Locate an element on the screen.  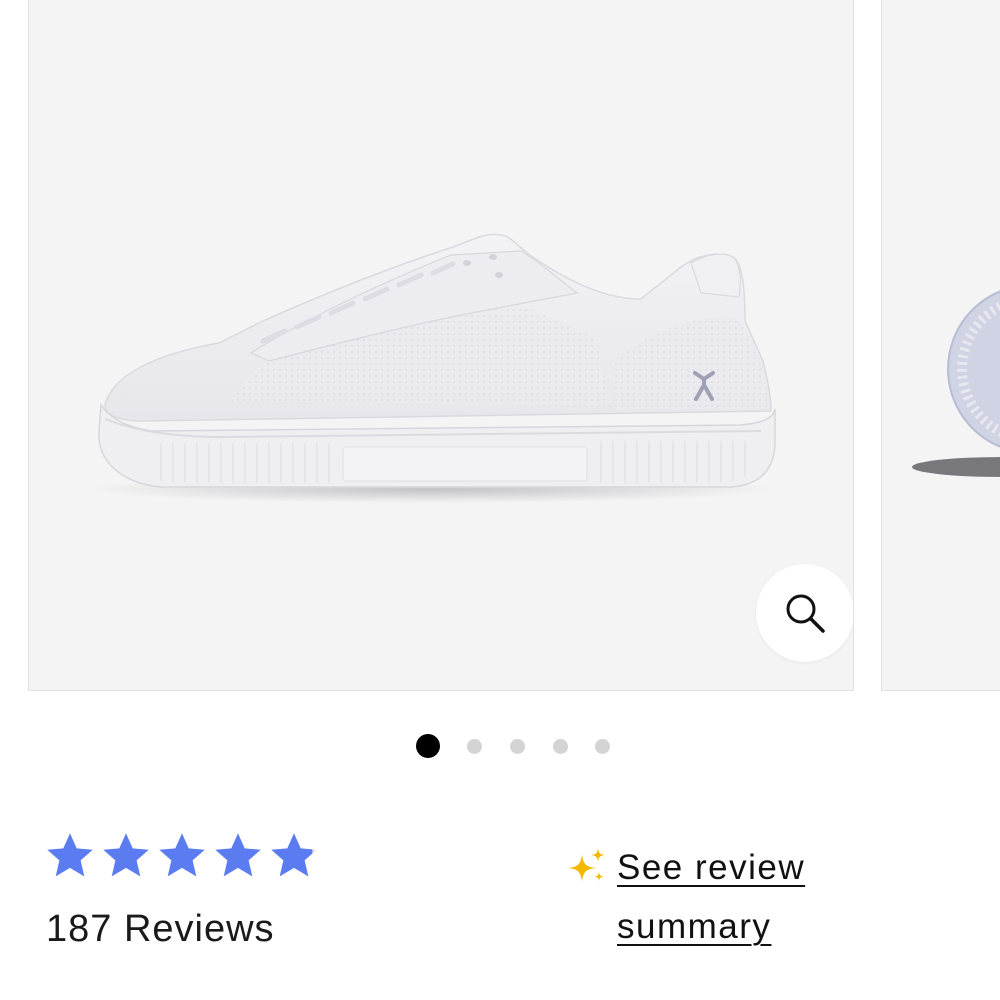
zoom-button is located at coordinates (804, 613).